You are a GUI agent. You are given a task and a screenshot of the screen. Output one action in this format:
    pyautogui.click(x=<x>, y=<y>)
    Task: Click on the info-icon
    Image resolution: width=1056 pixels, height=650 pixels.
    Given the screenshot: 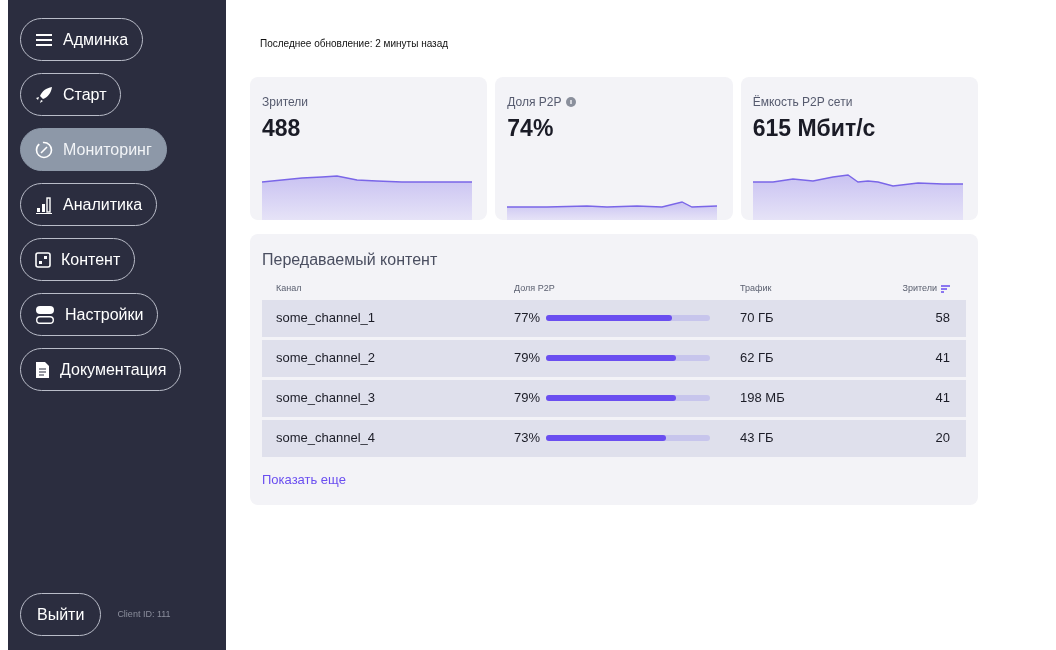 What is the action you would take?
    pyautogui.click(x=570, y=102)
    